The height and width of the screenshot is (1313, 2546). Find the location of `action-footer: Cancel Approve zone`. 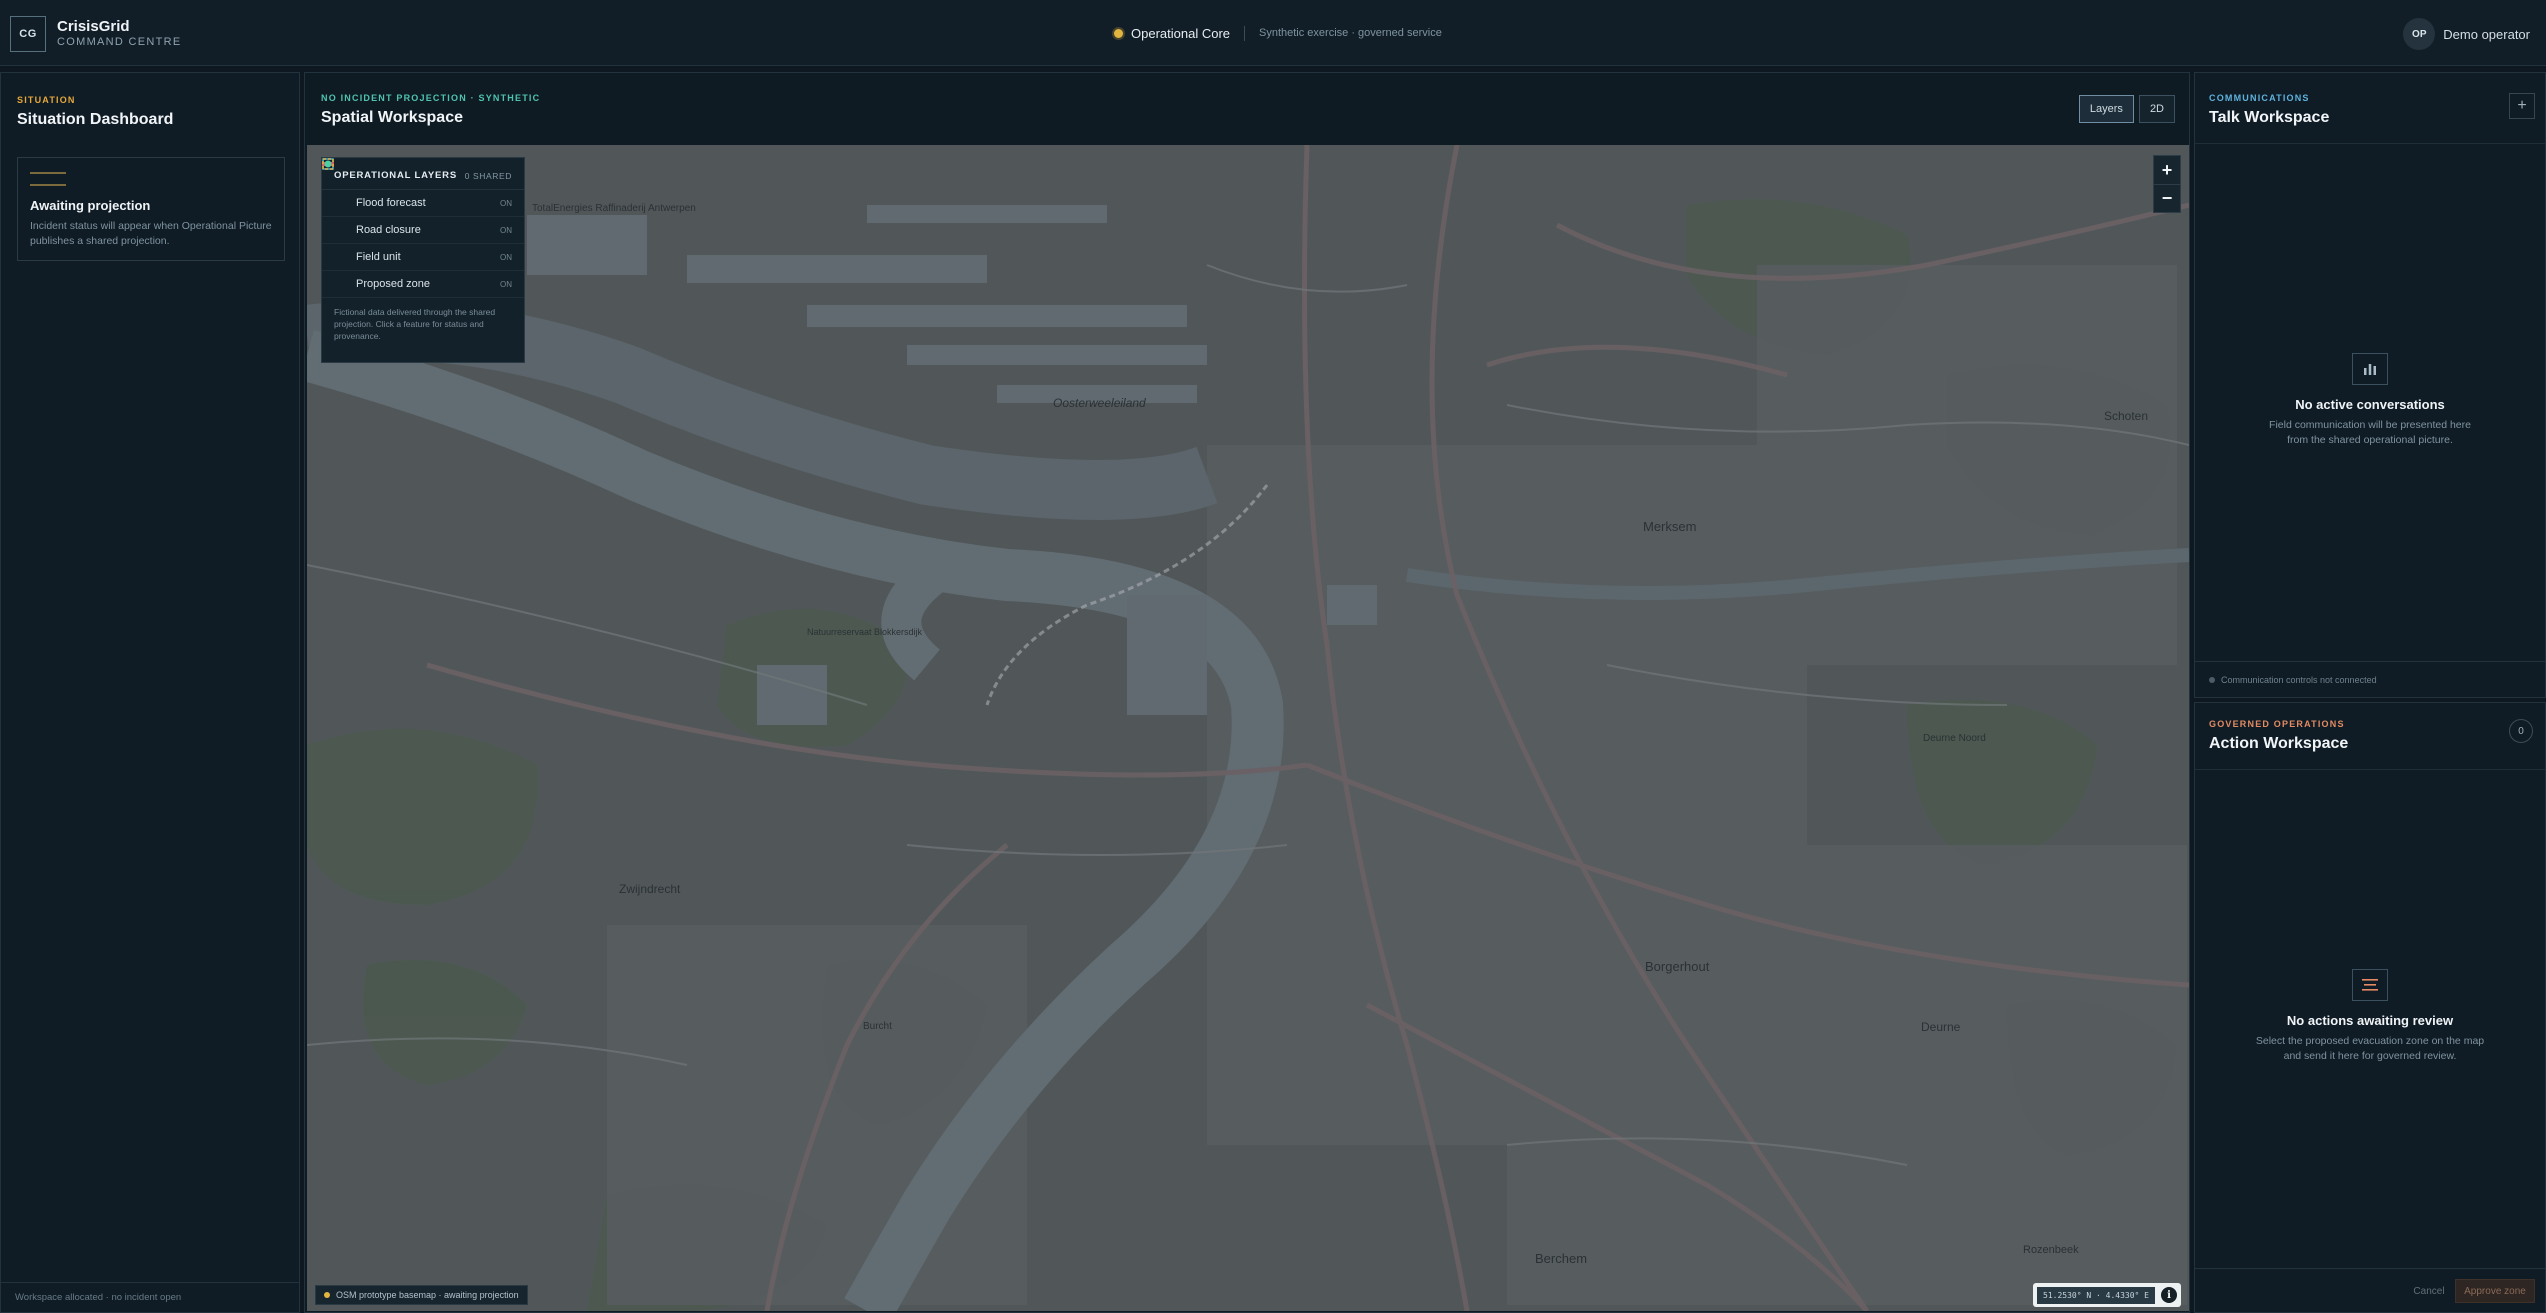

action-footer: Cancel Approve zone is located at coordinates (2370, 1290).